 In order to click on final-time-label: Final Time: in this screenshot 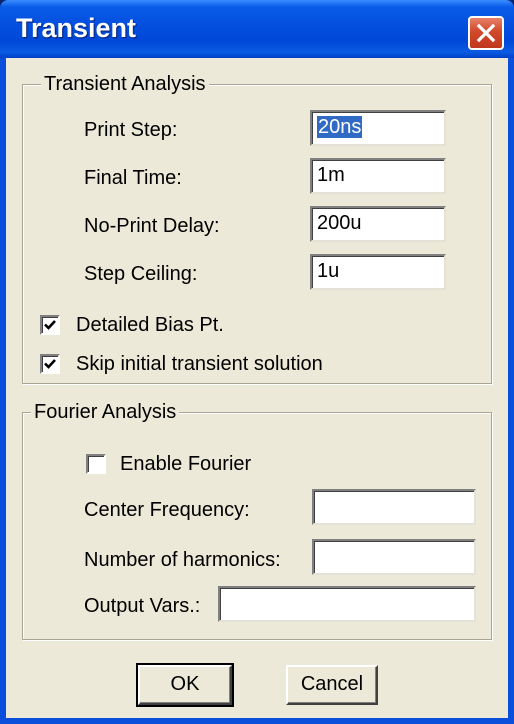, I will do `click(133, 178)`.